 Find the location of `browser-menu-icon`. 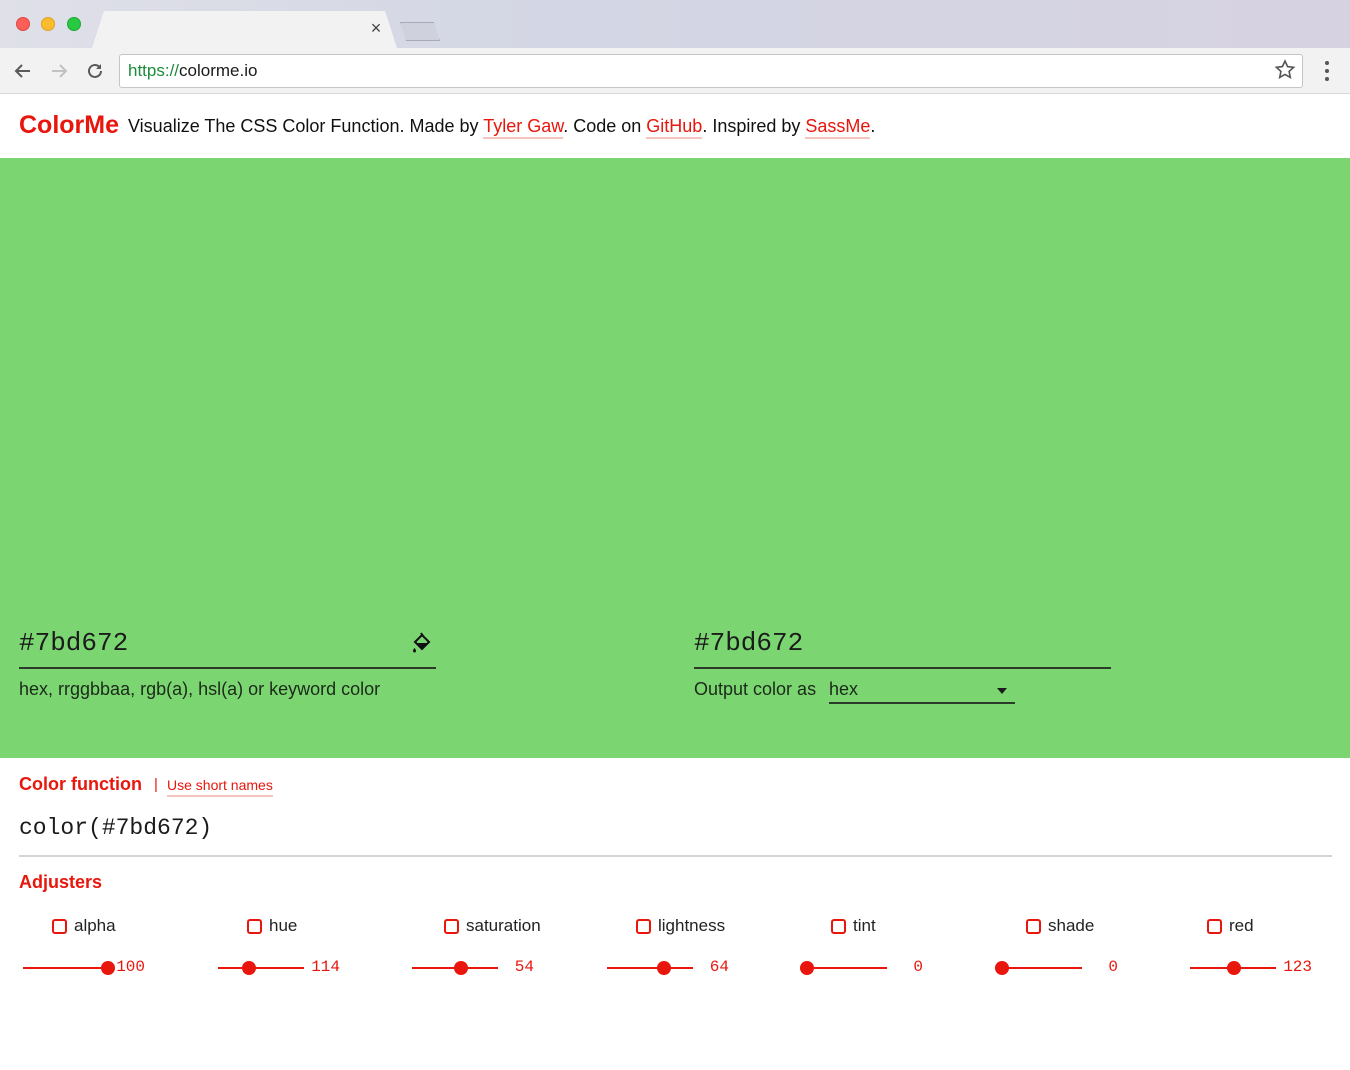

browser-menu-icon is located at coordinates (1327, 71).